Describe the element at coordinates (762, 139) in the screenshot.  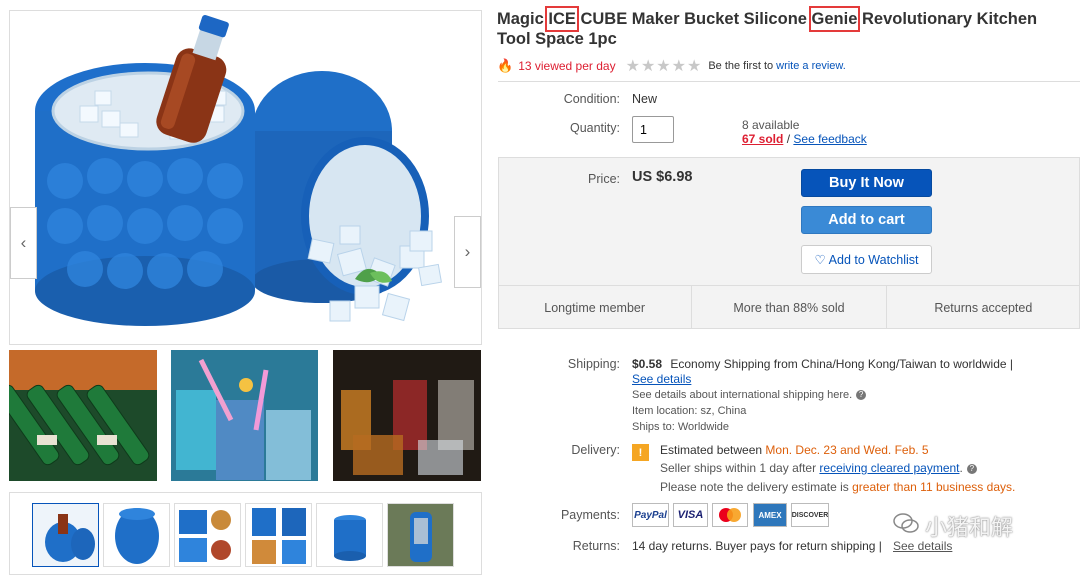
I see `sold-count-link: 67 sold` at that location.